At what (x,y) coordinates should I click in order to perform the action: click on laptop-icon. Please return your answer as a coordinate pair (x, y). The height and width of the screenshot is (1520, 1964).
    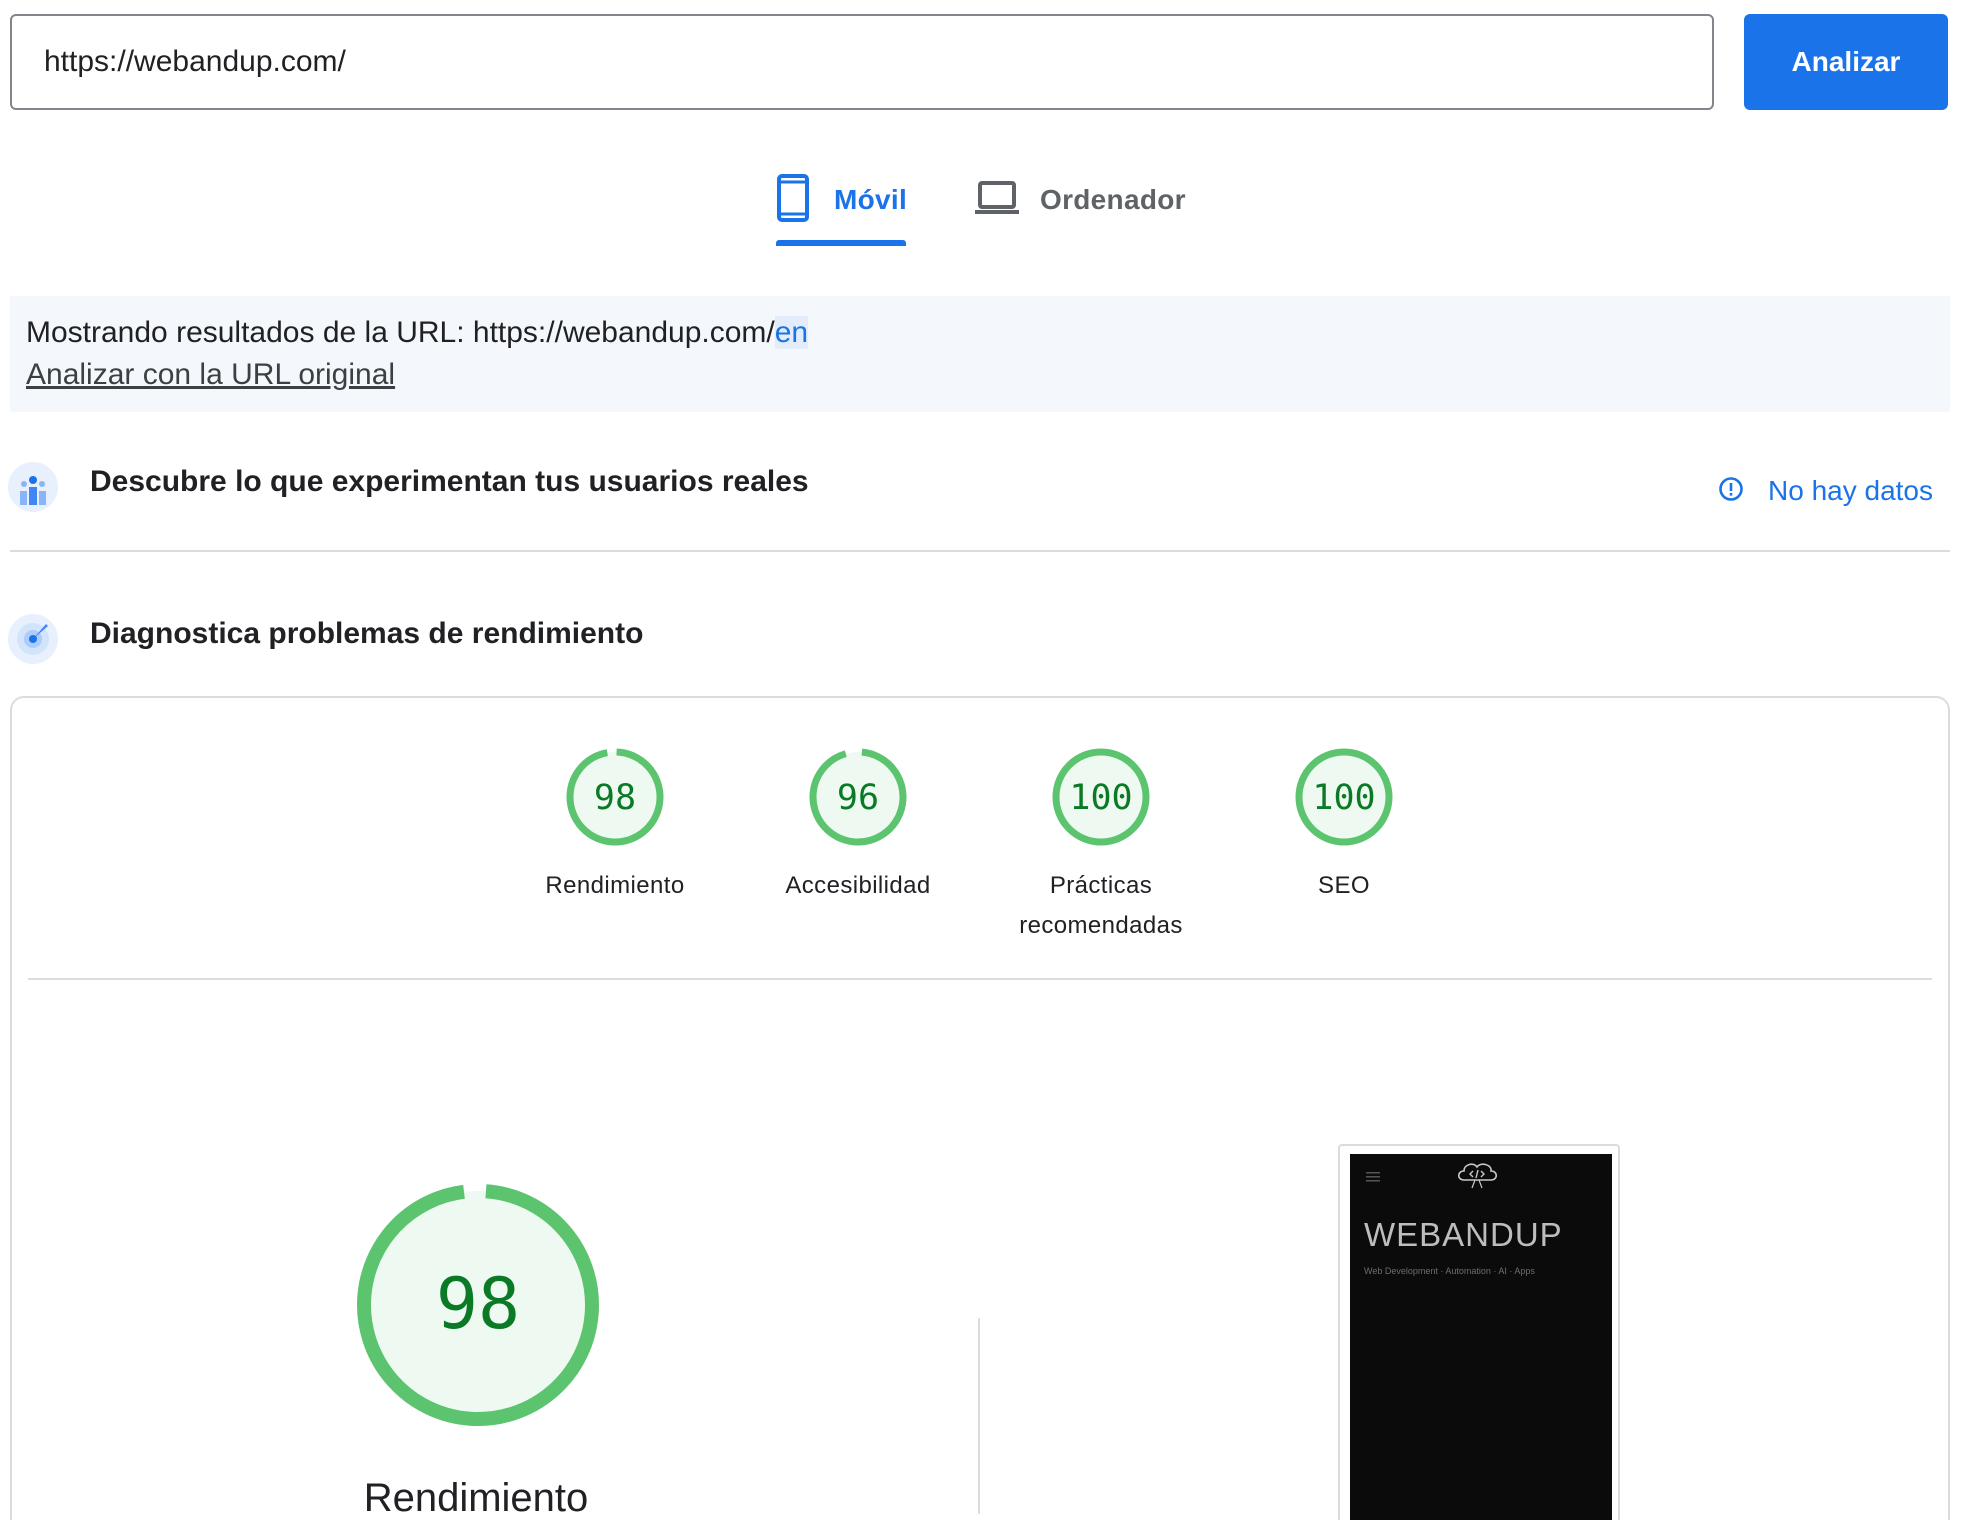
    Looking at the image, I should click on (997, 200).